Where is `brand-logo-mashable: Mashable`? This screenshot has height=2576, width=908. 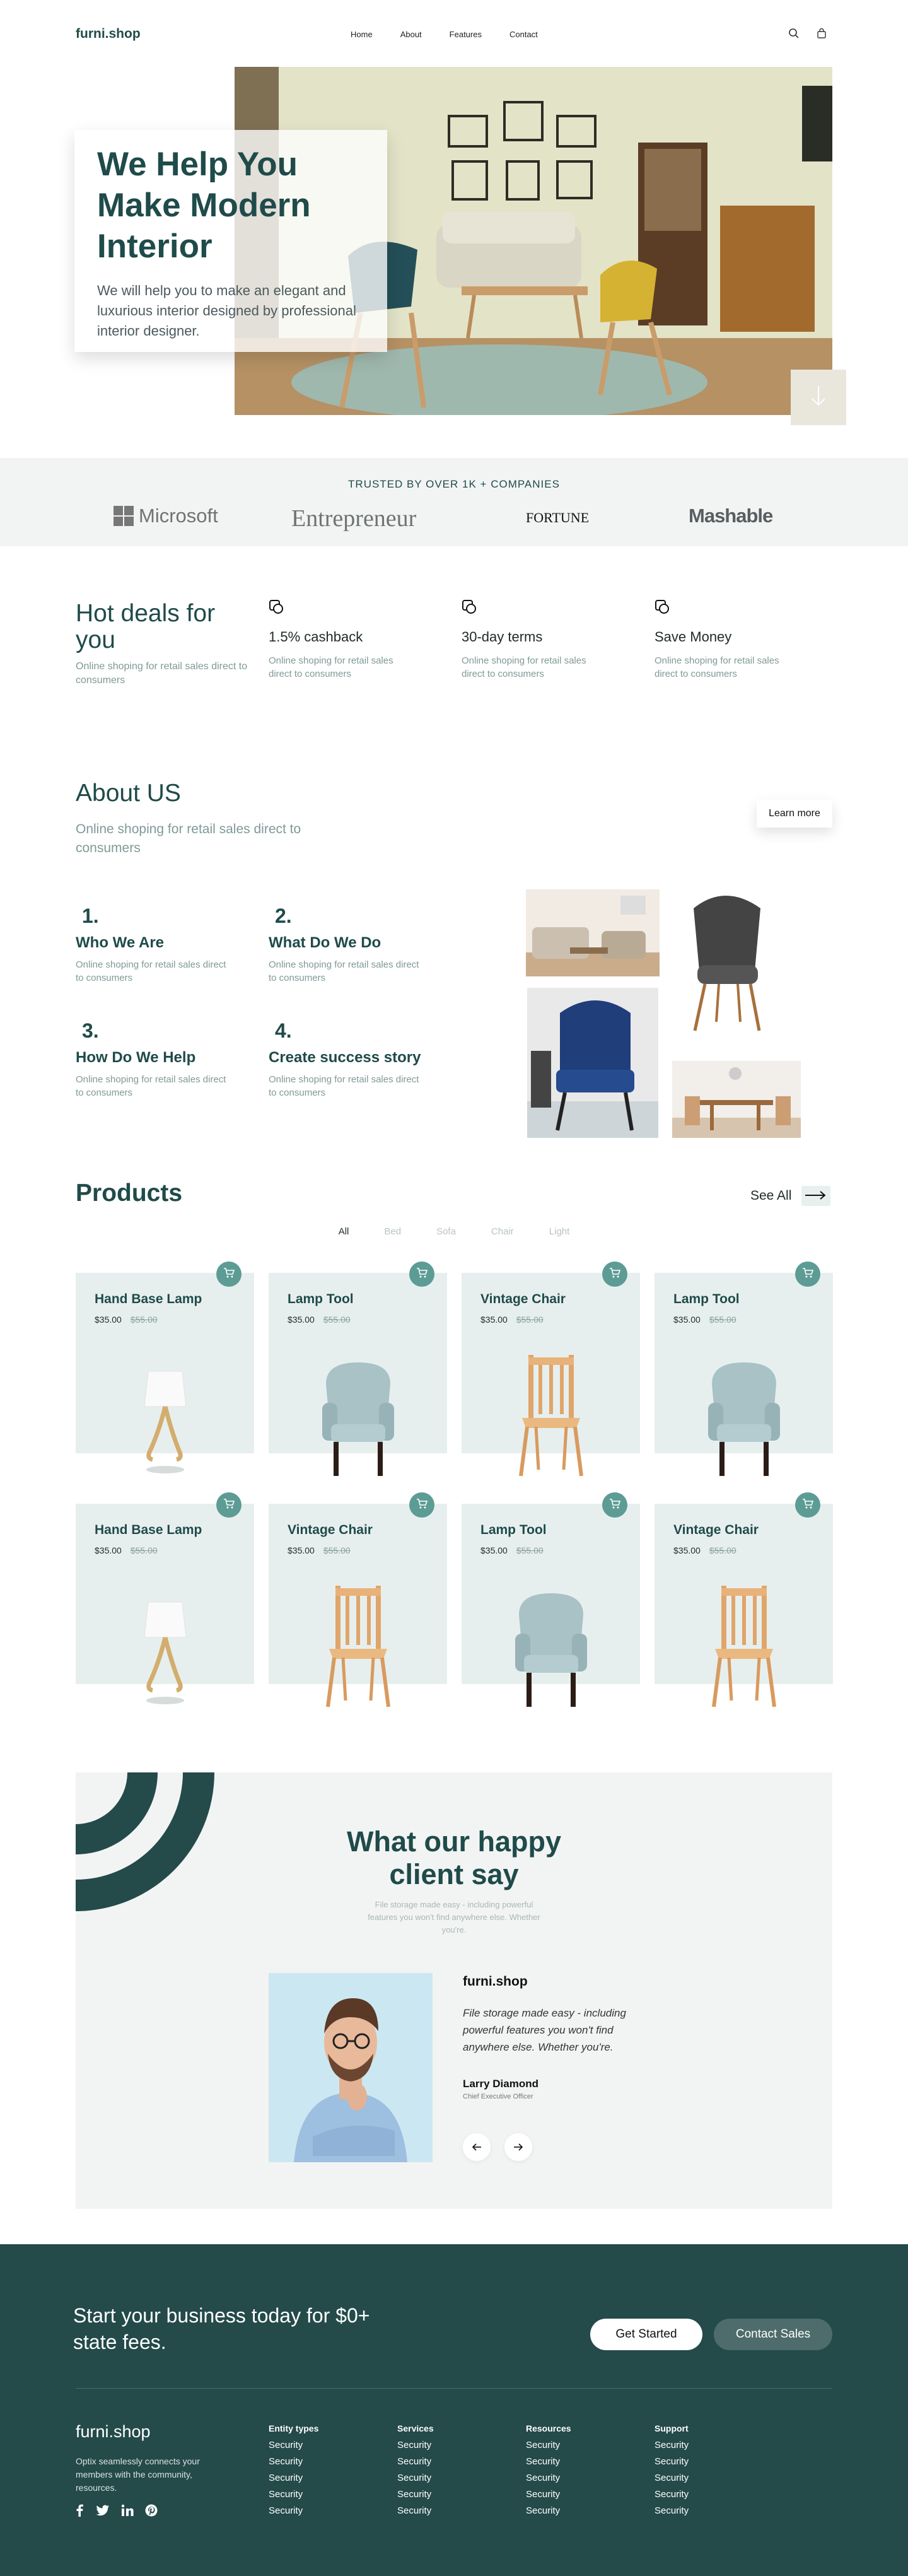
brand-logo-mashable: Mashable is located at coordinates (731, 516).